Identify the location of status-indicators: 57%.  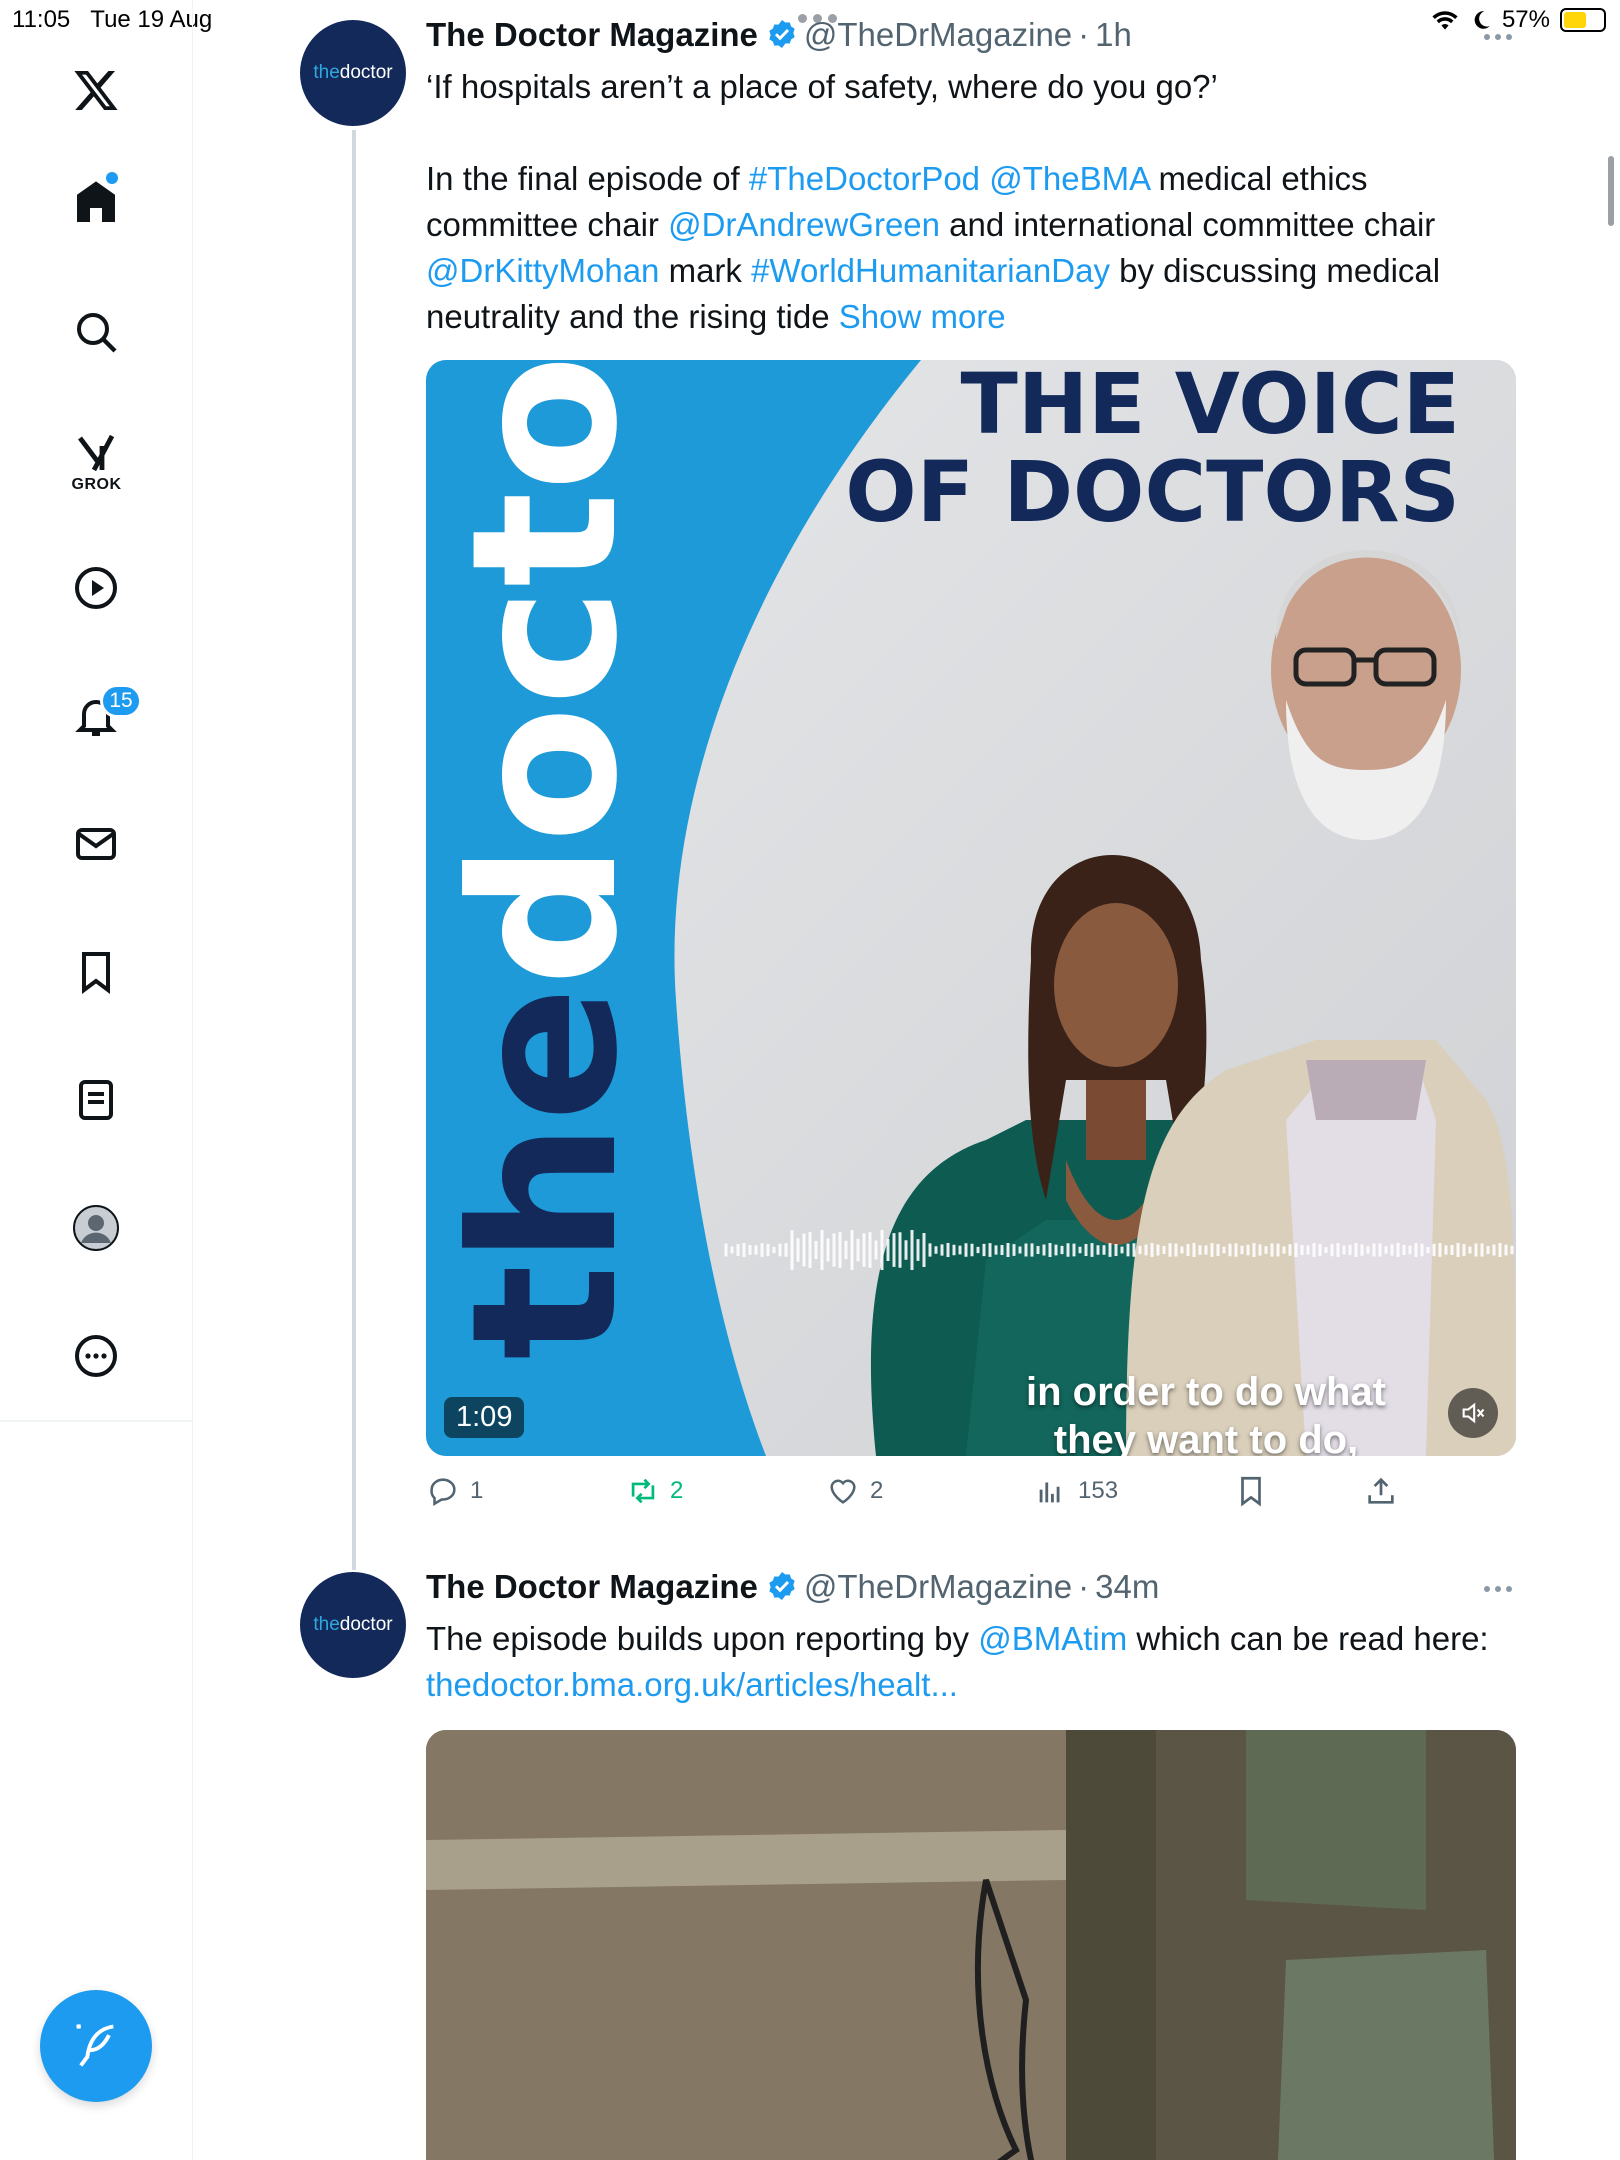
(1518, 20).